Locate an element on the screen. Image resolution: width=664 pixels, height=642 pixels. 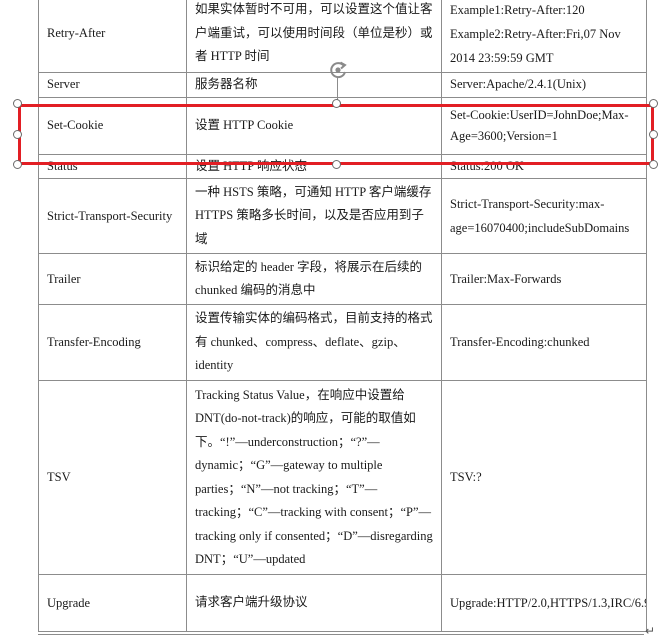
description-cell: 设置 HTTP Cookie is located at coordinates (314, 125).